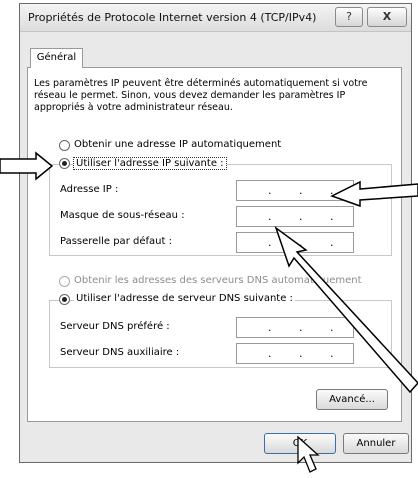  I want to click on mouse-cursor-icon, so click(308, 454).